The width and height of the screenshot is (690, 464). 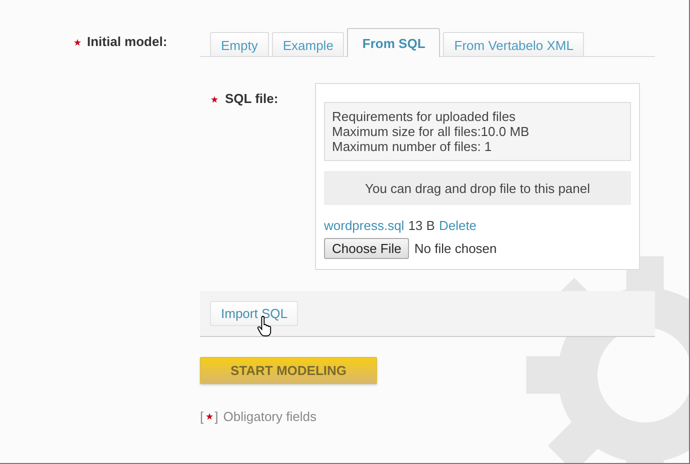 I want to click on import-button: Import SQL, so click(x=254, y=313).